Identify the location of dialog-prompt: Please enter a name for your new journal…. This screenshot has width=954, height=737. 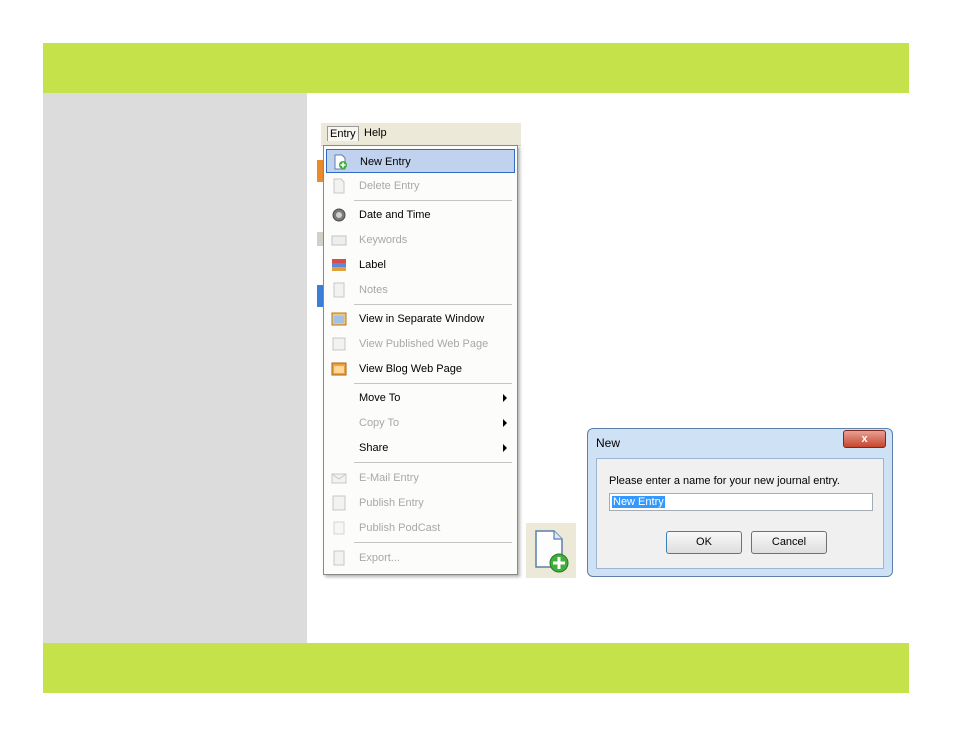
(724, 481).